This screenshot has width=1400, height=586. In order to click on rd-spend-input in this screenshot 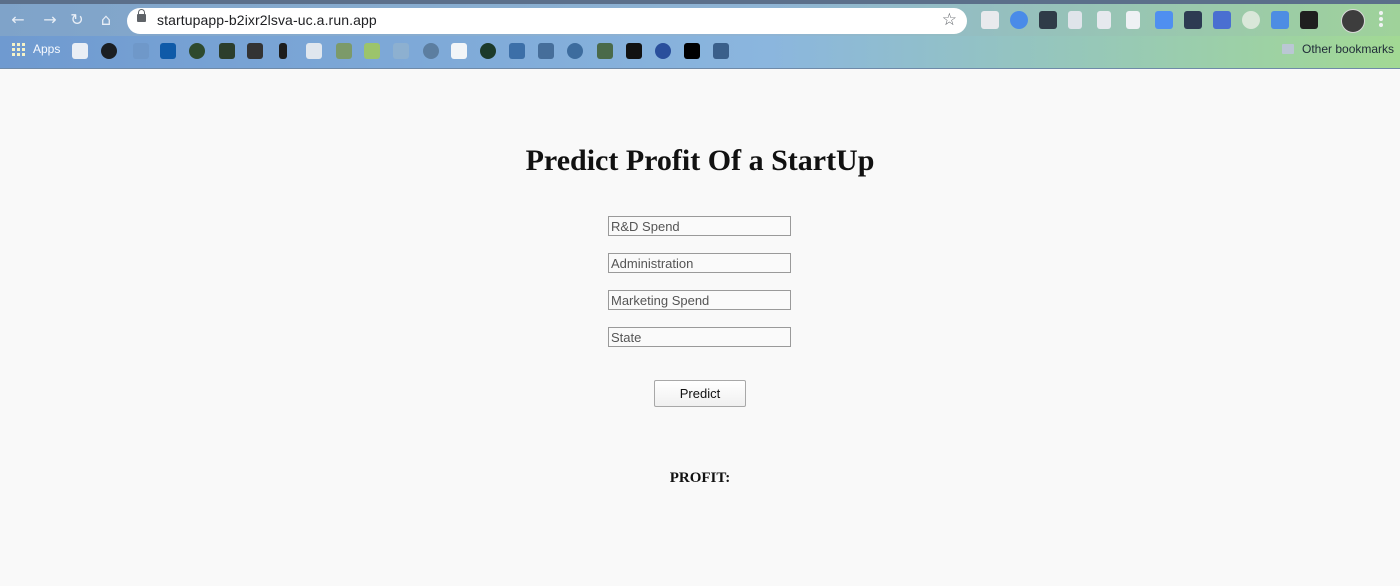, I will do `click(699, 226)`.